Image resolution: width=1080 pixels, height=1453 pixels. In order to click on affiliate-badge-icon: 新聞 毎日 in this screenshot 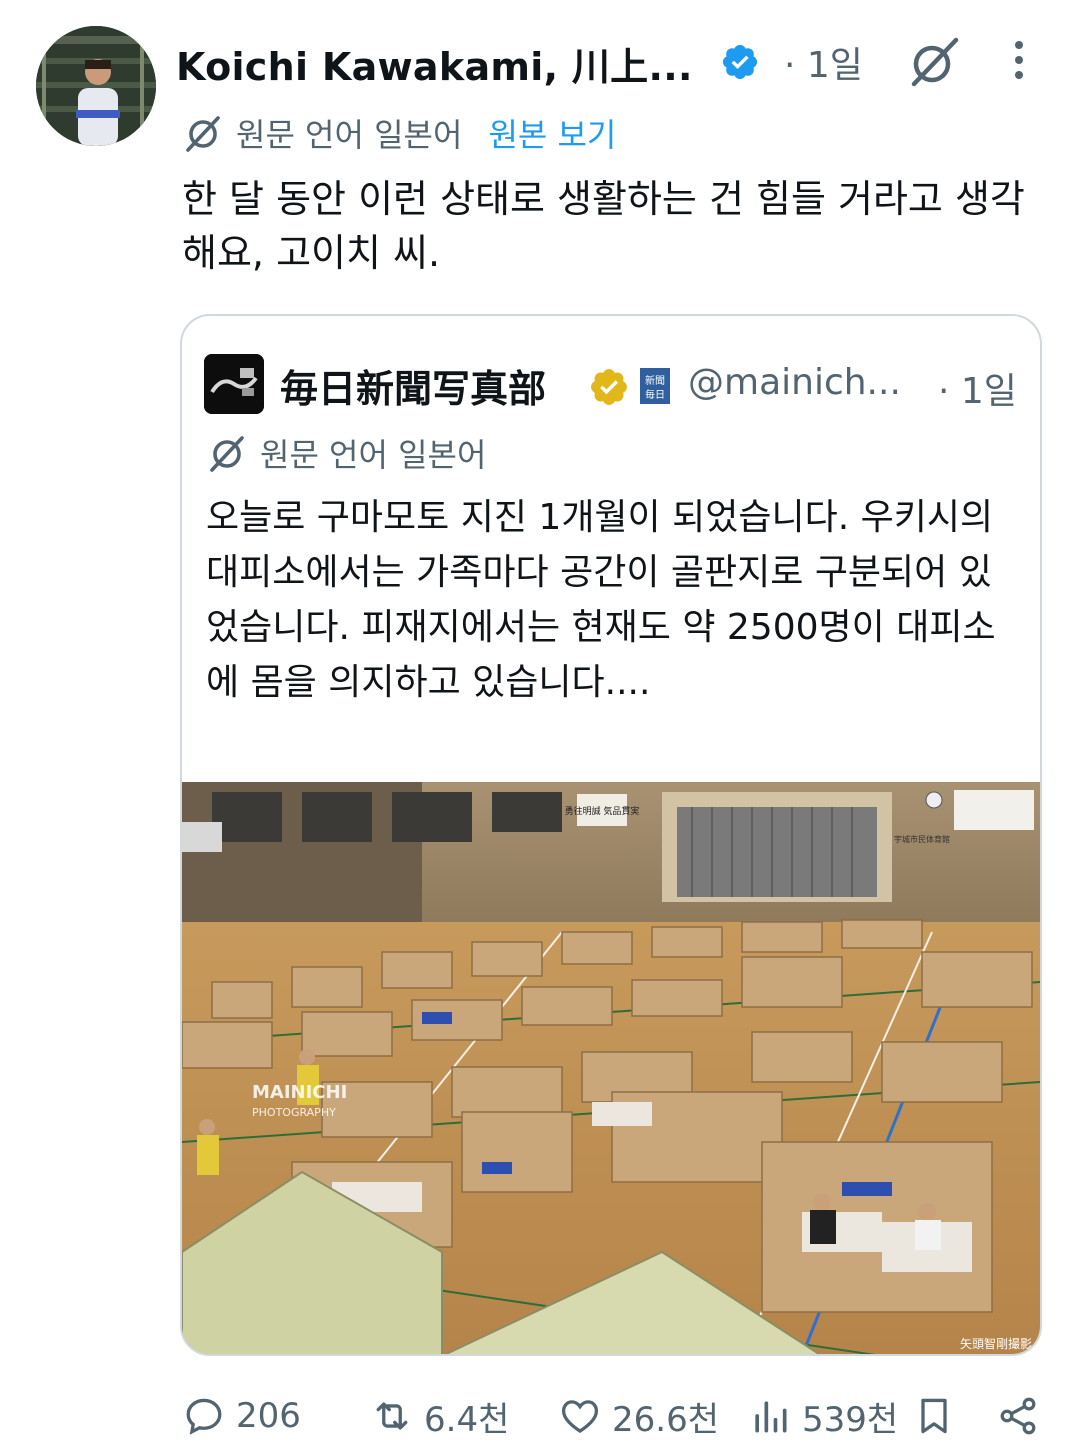, I will do `click(655, 386)`.